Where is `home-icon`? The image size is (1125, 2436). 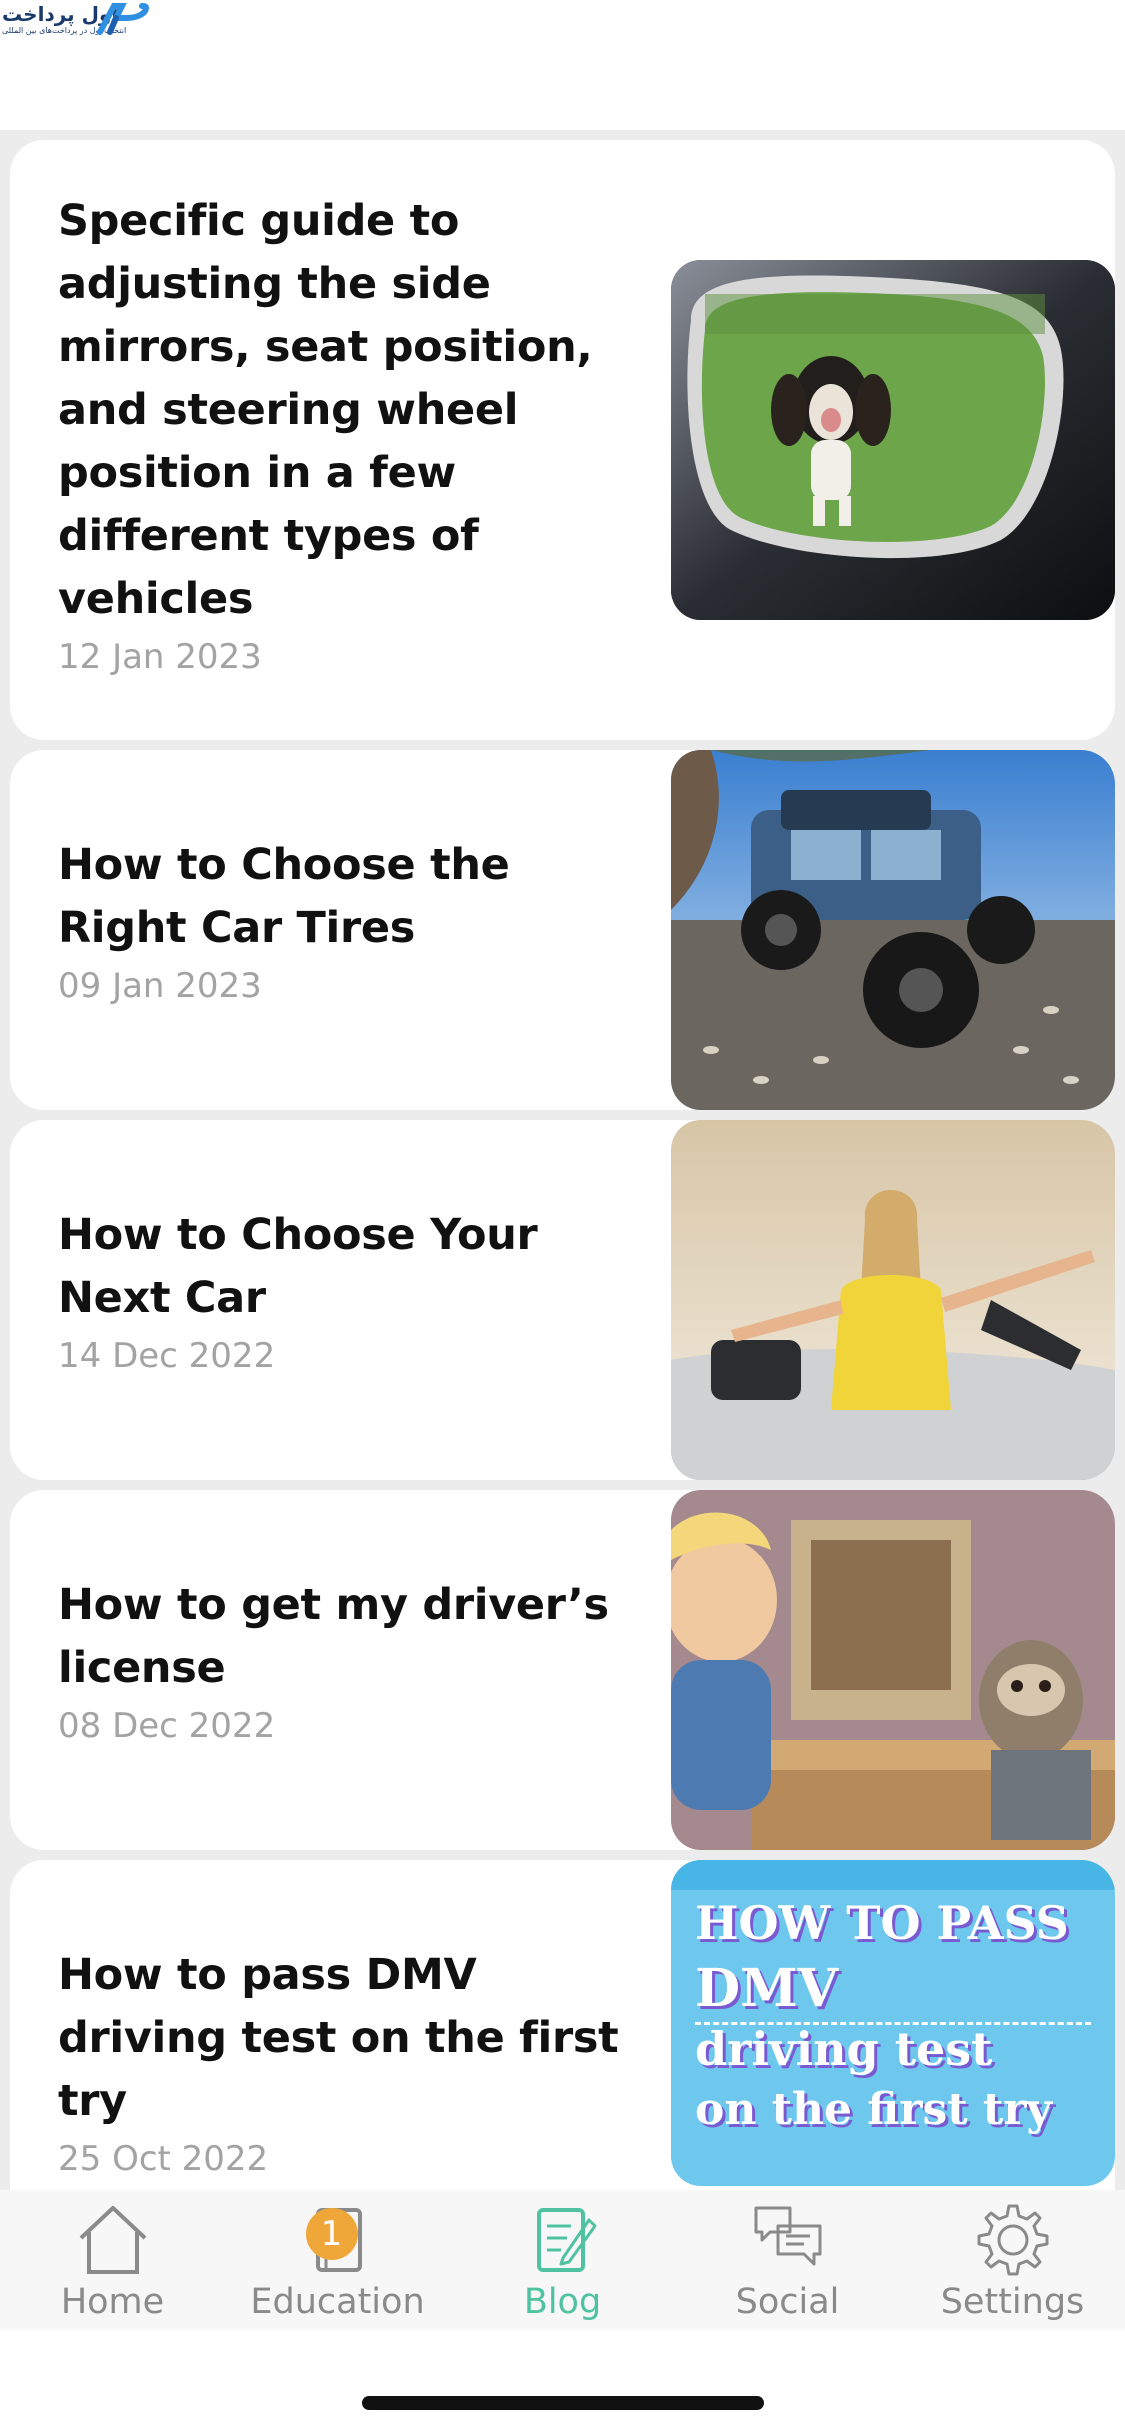 home-icon is located at coordinates (112, 2240).